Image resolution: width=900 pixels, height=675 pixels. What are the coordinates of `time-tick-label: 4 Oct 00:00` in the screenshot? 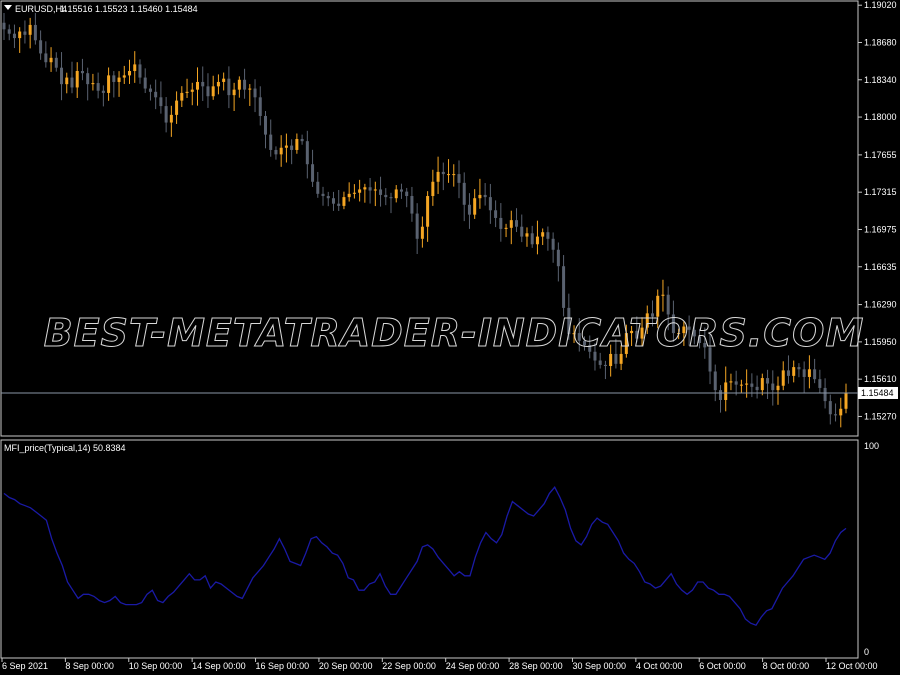 It's located at (659, 666).